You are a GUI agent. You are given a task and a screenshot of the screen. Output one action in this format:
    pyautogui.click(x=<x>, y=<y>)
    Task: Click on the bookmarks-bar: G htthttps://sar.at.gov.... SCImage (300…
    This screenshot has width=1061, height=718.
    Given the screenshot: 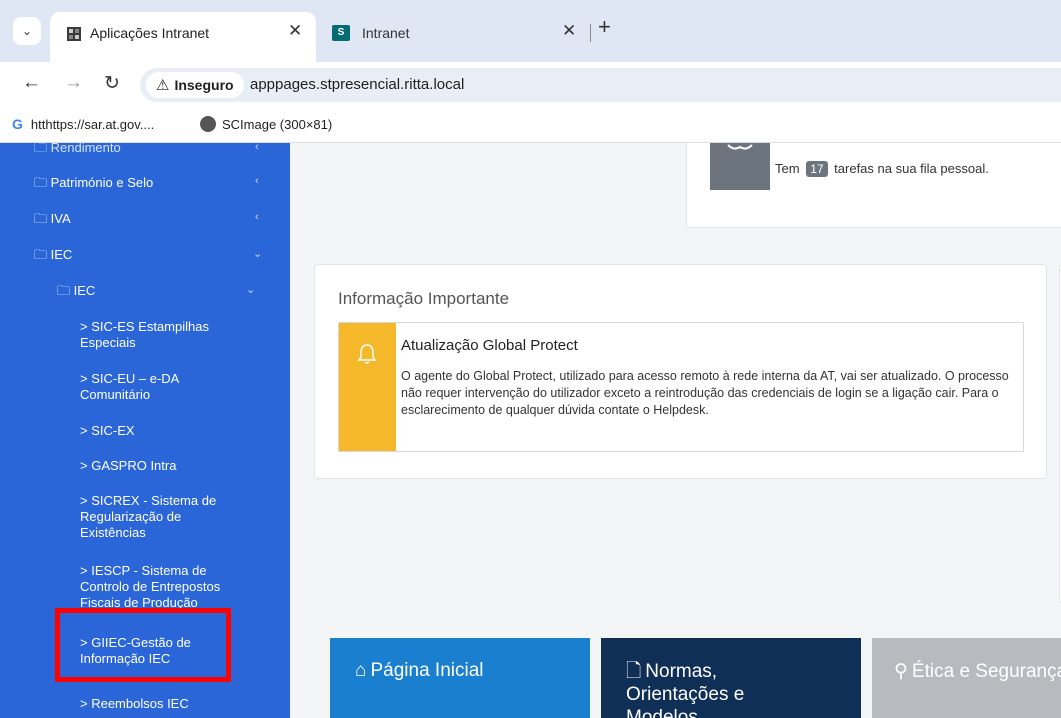 What is the action you would take?
    pyautogui.click(x=530, y=125)
    